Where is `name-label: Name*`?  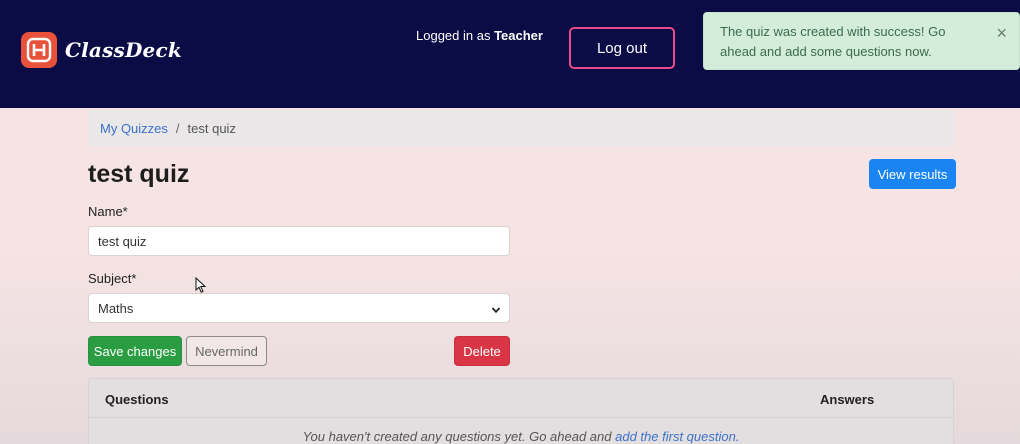 name-label: Name* is located at coordinates (108, 211).